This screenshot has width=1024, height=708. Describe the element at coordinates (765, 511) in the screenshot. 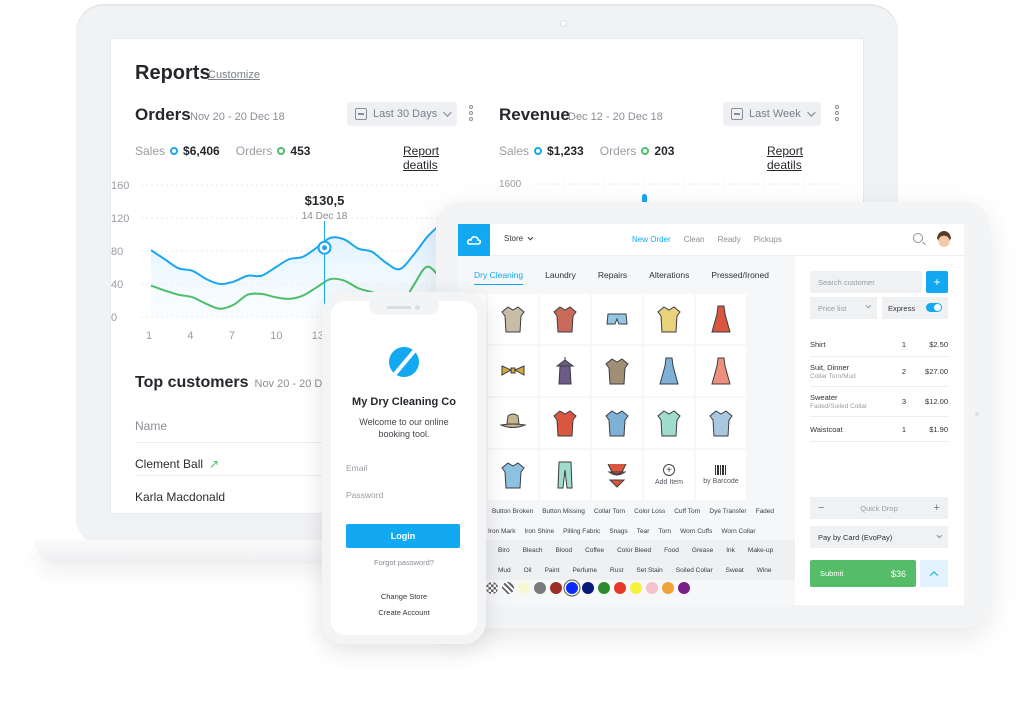

I see `tag-chip: Faded` at that location.